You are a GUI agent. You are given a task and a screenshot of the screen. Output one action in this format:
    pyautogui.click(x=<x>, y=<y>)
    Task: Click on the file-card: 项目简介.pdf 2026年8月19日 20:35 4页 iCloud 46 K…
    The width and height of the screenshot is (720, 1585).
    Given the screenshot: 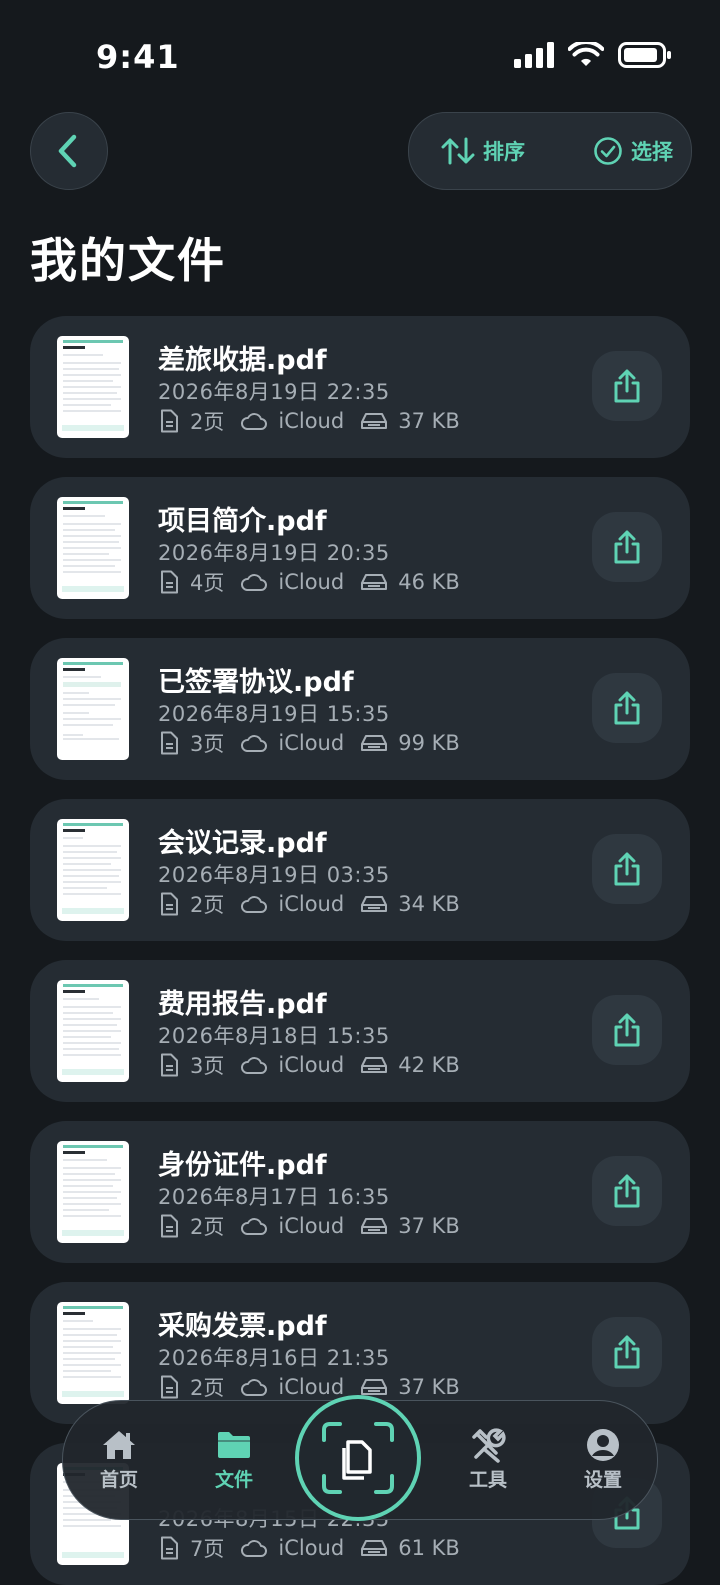 What is the action you would take?
    pyautogui.click(x=360, y=548)
    